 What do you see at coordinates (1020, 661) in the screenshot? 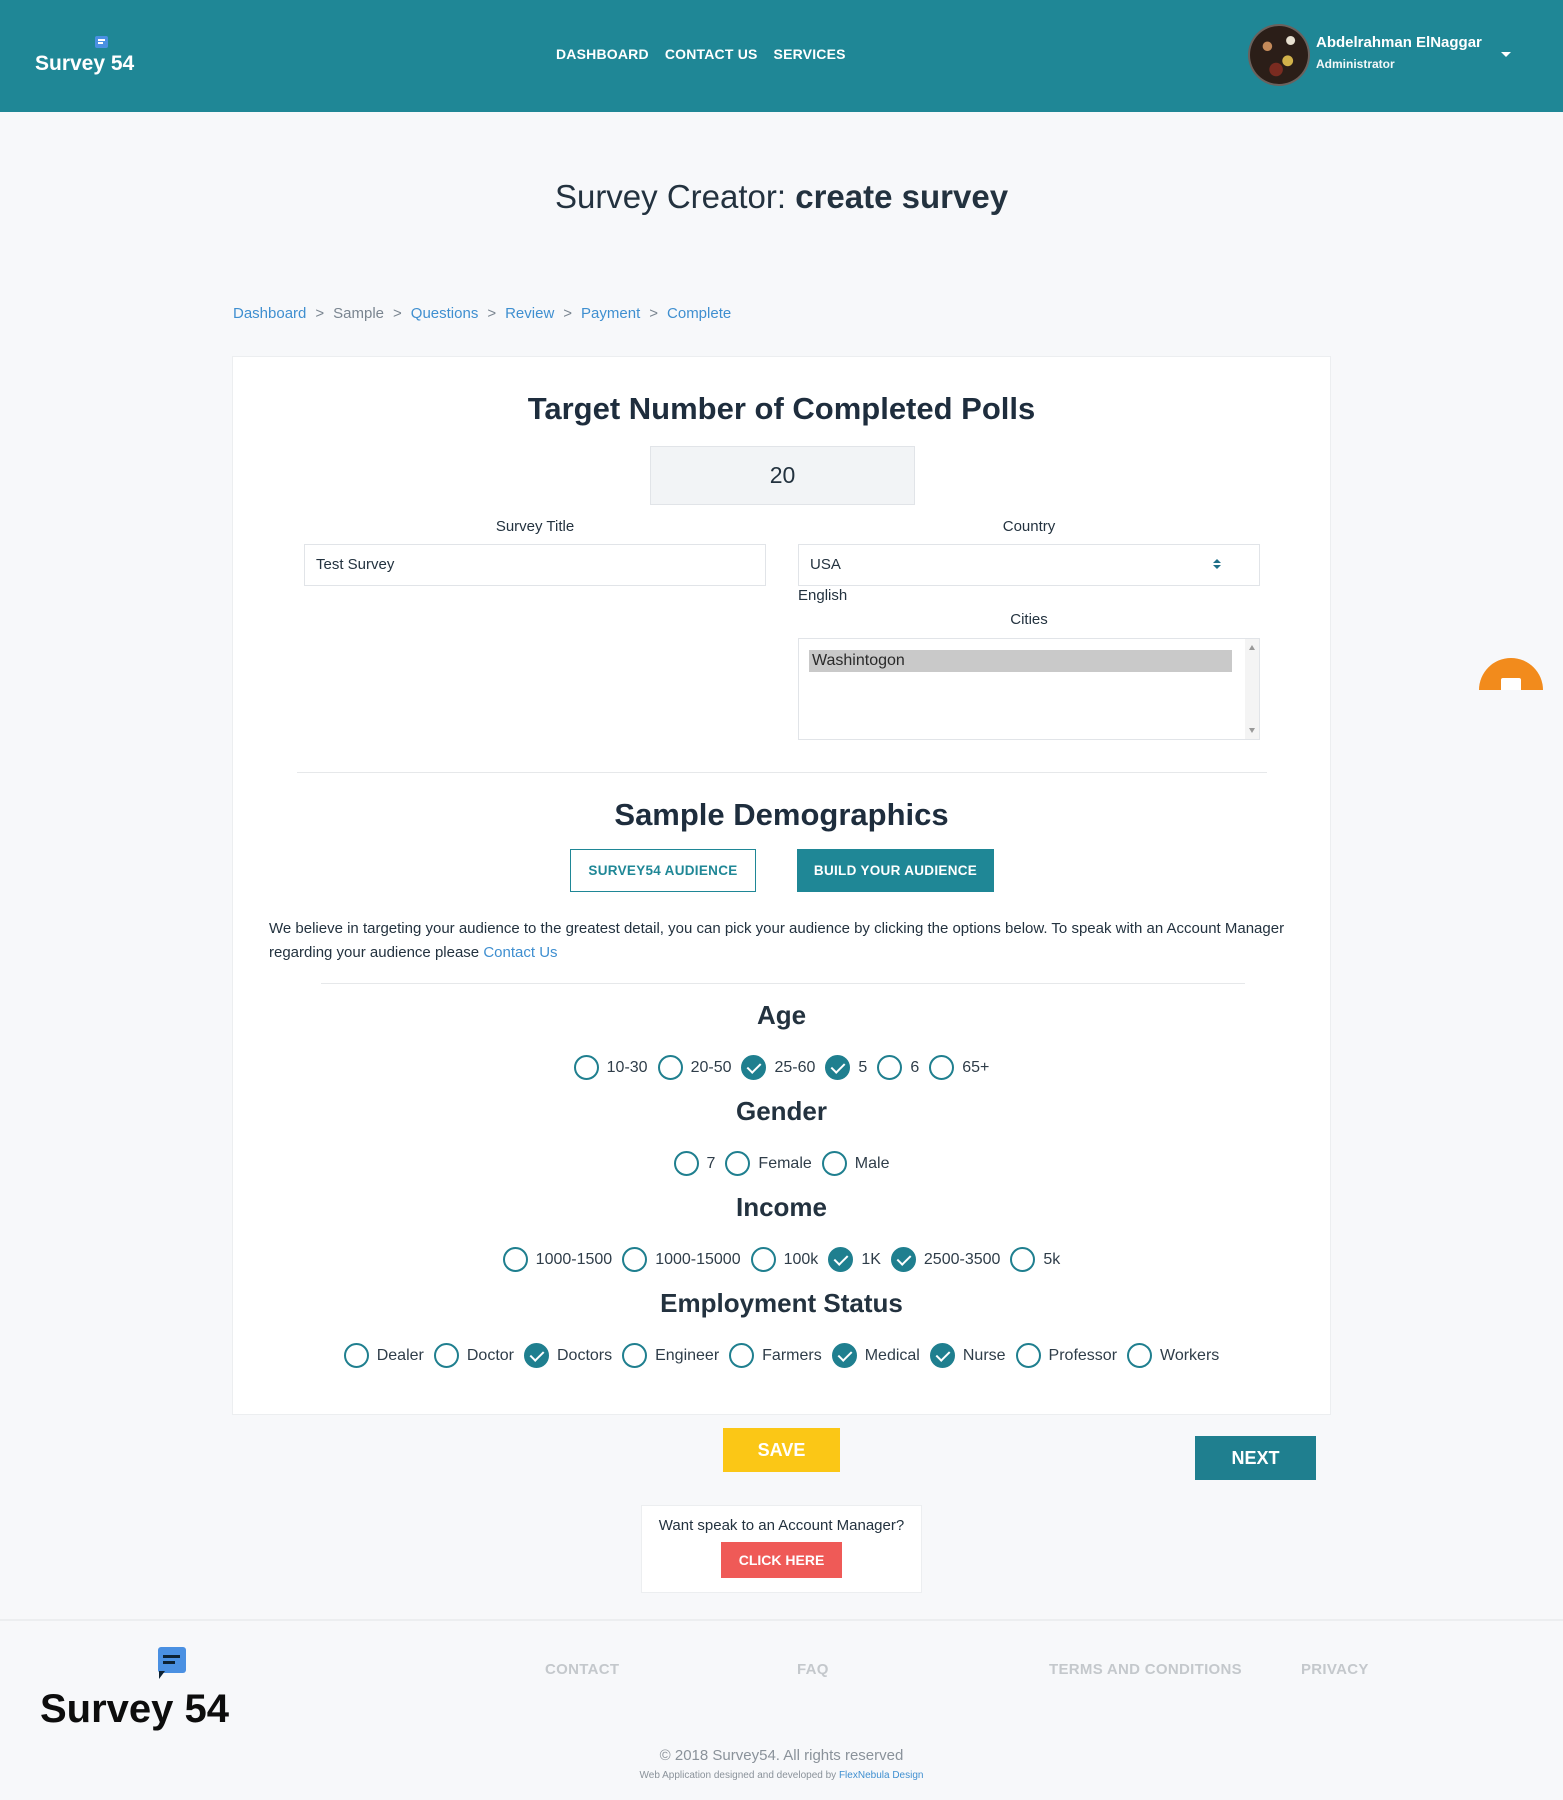
I see `city-option: Washintogon` at bounding box center [1020, 661].